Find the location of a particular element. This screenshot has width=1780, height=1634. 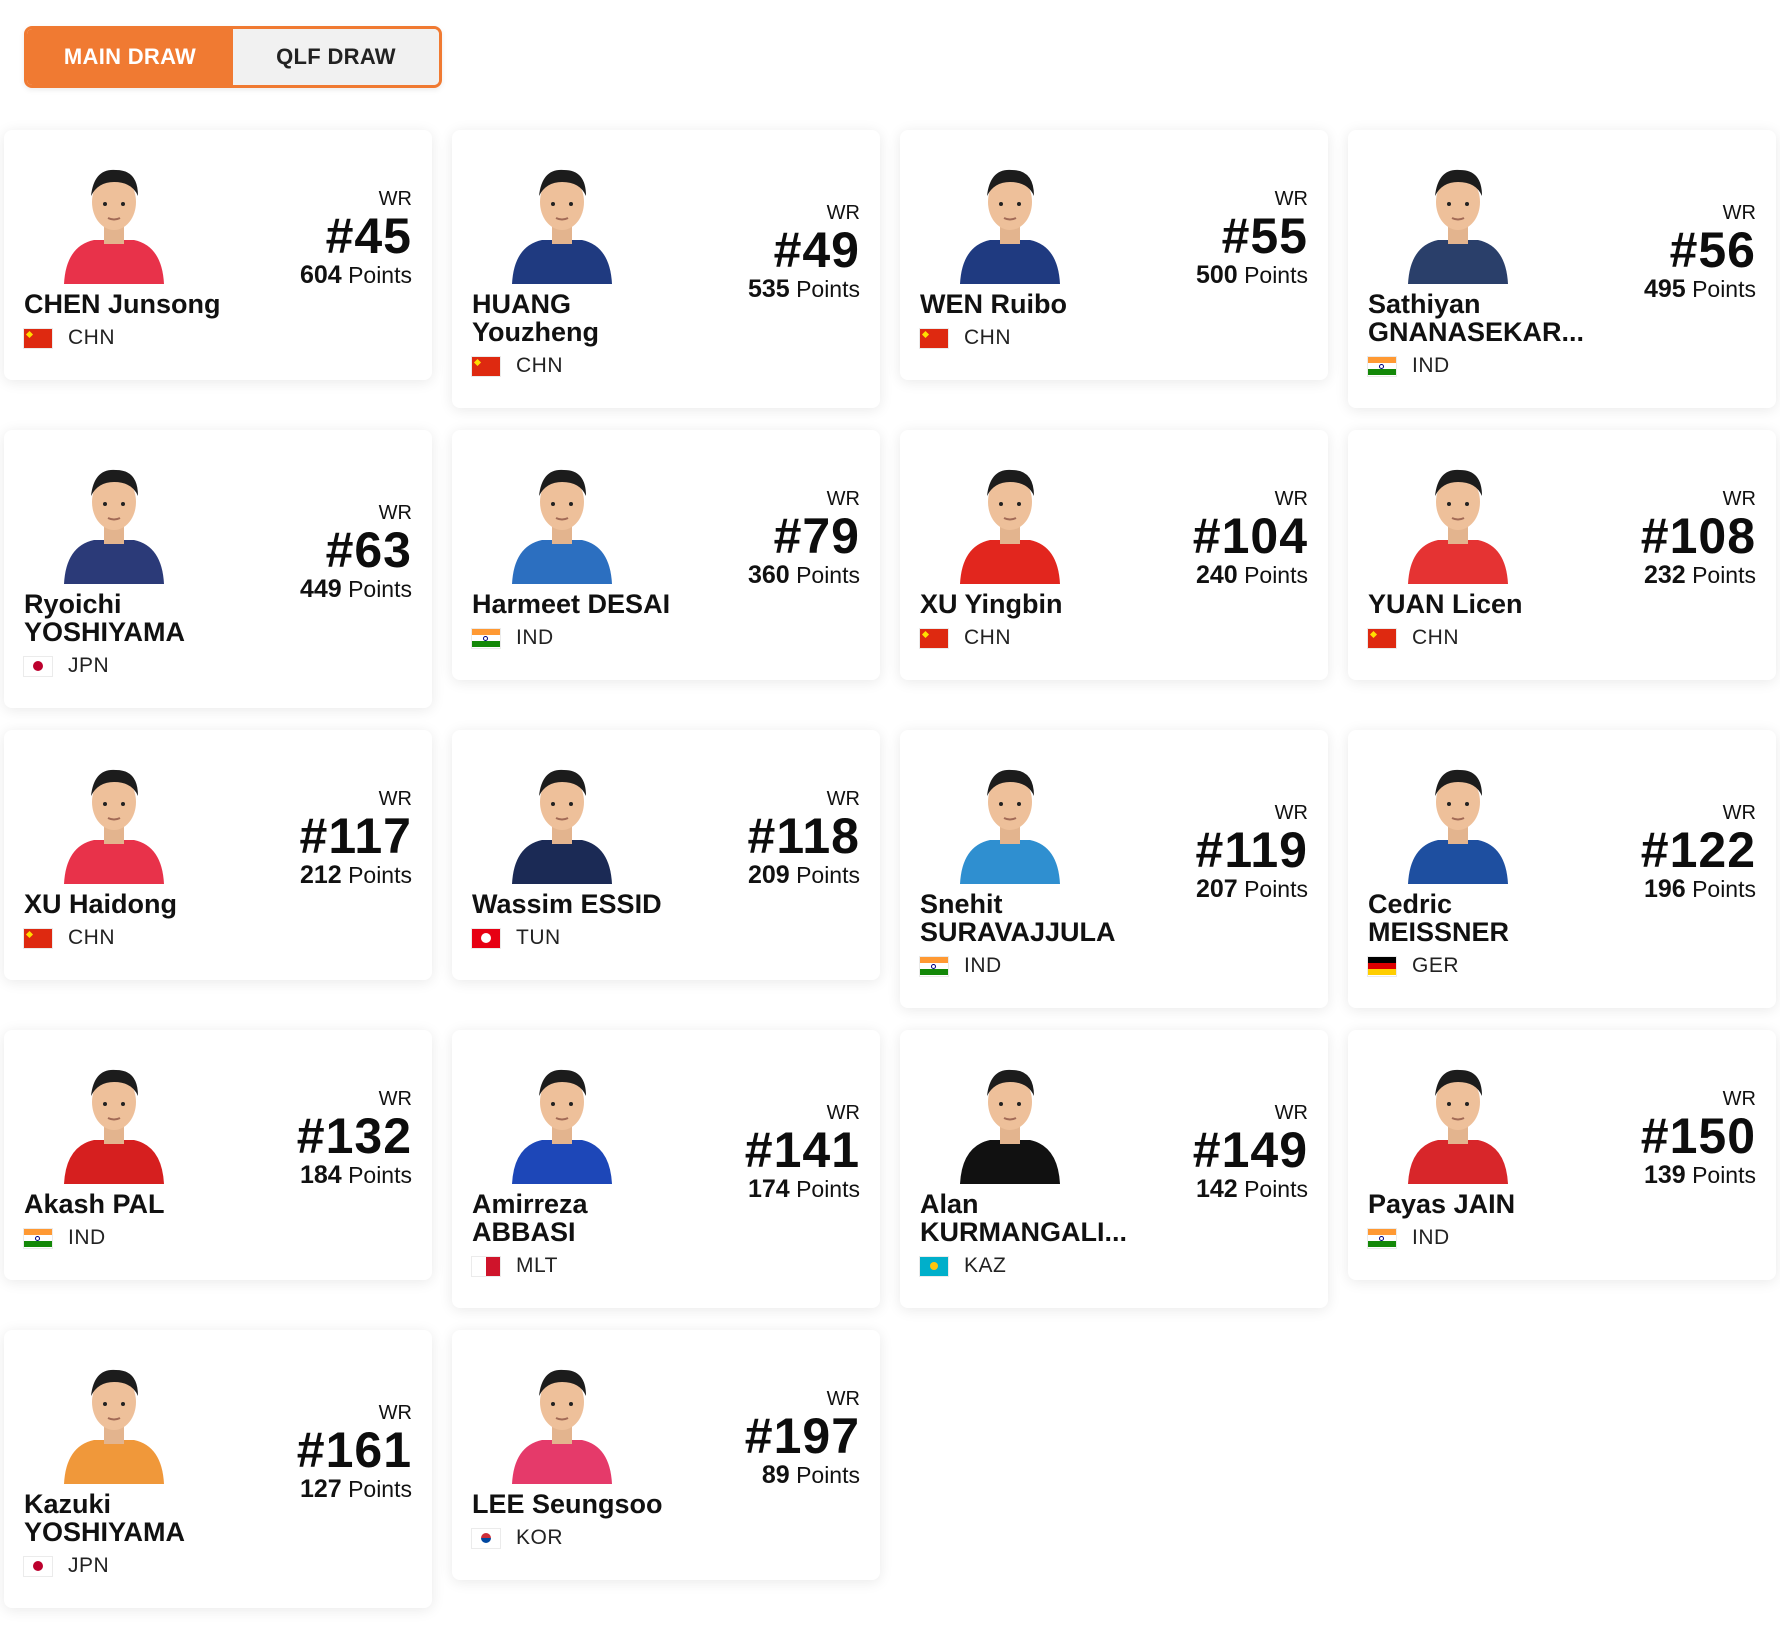

world-rank: #104 is located at coordinates (1250, 536).